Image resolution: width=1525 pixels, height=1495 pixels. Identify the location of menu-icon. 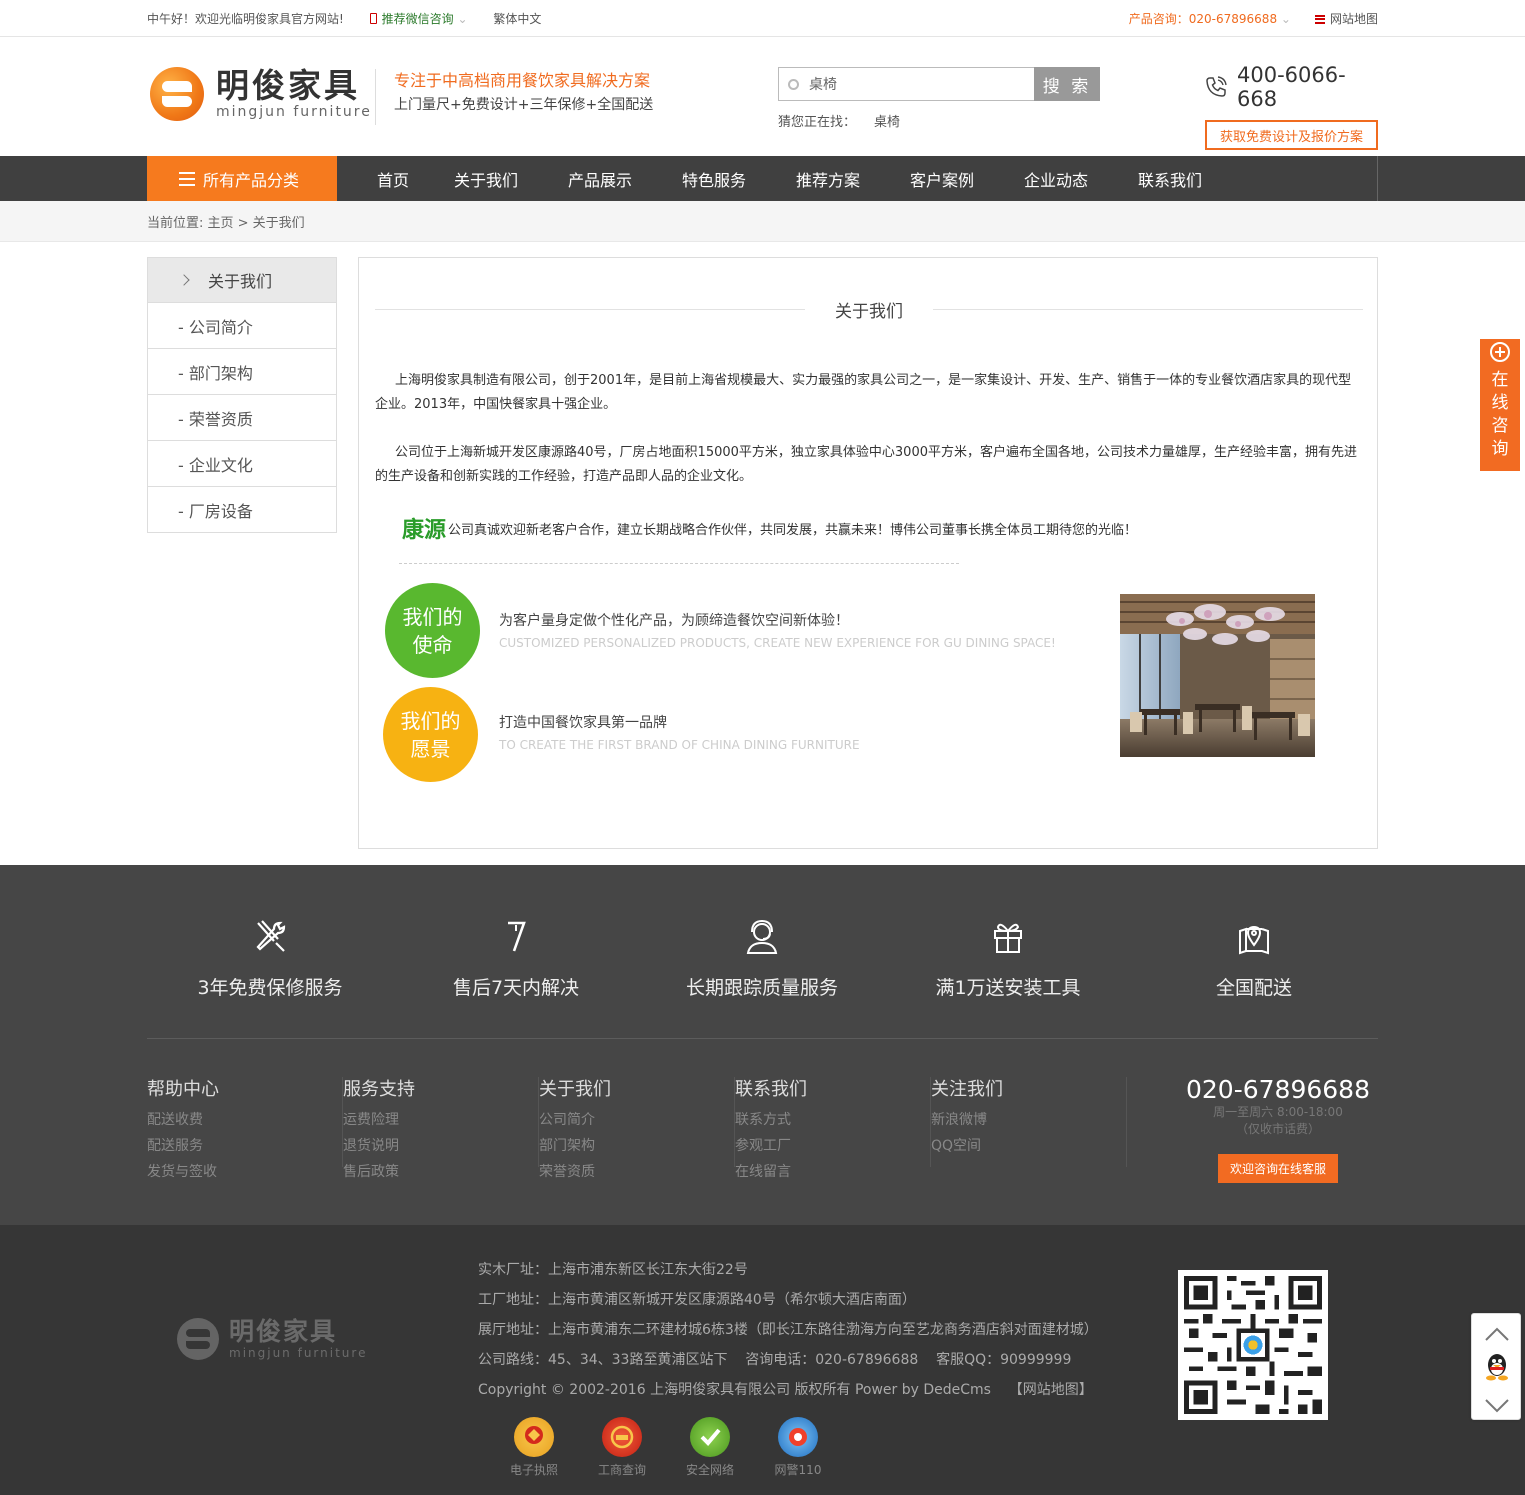
(187, 178).